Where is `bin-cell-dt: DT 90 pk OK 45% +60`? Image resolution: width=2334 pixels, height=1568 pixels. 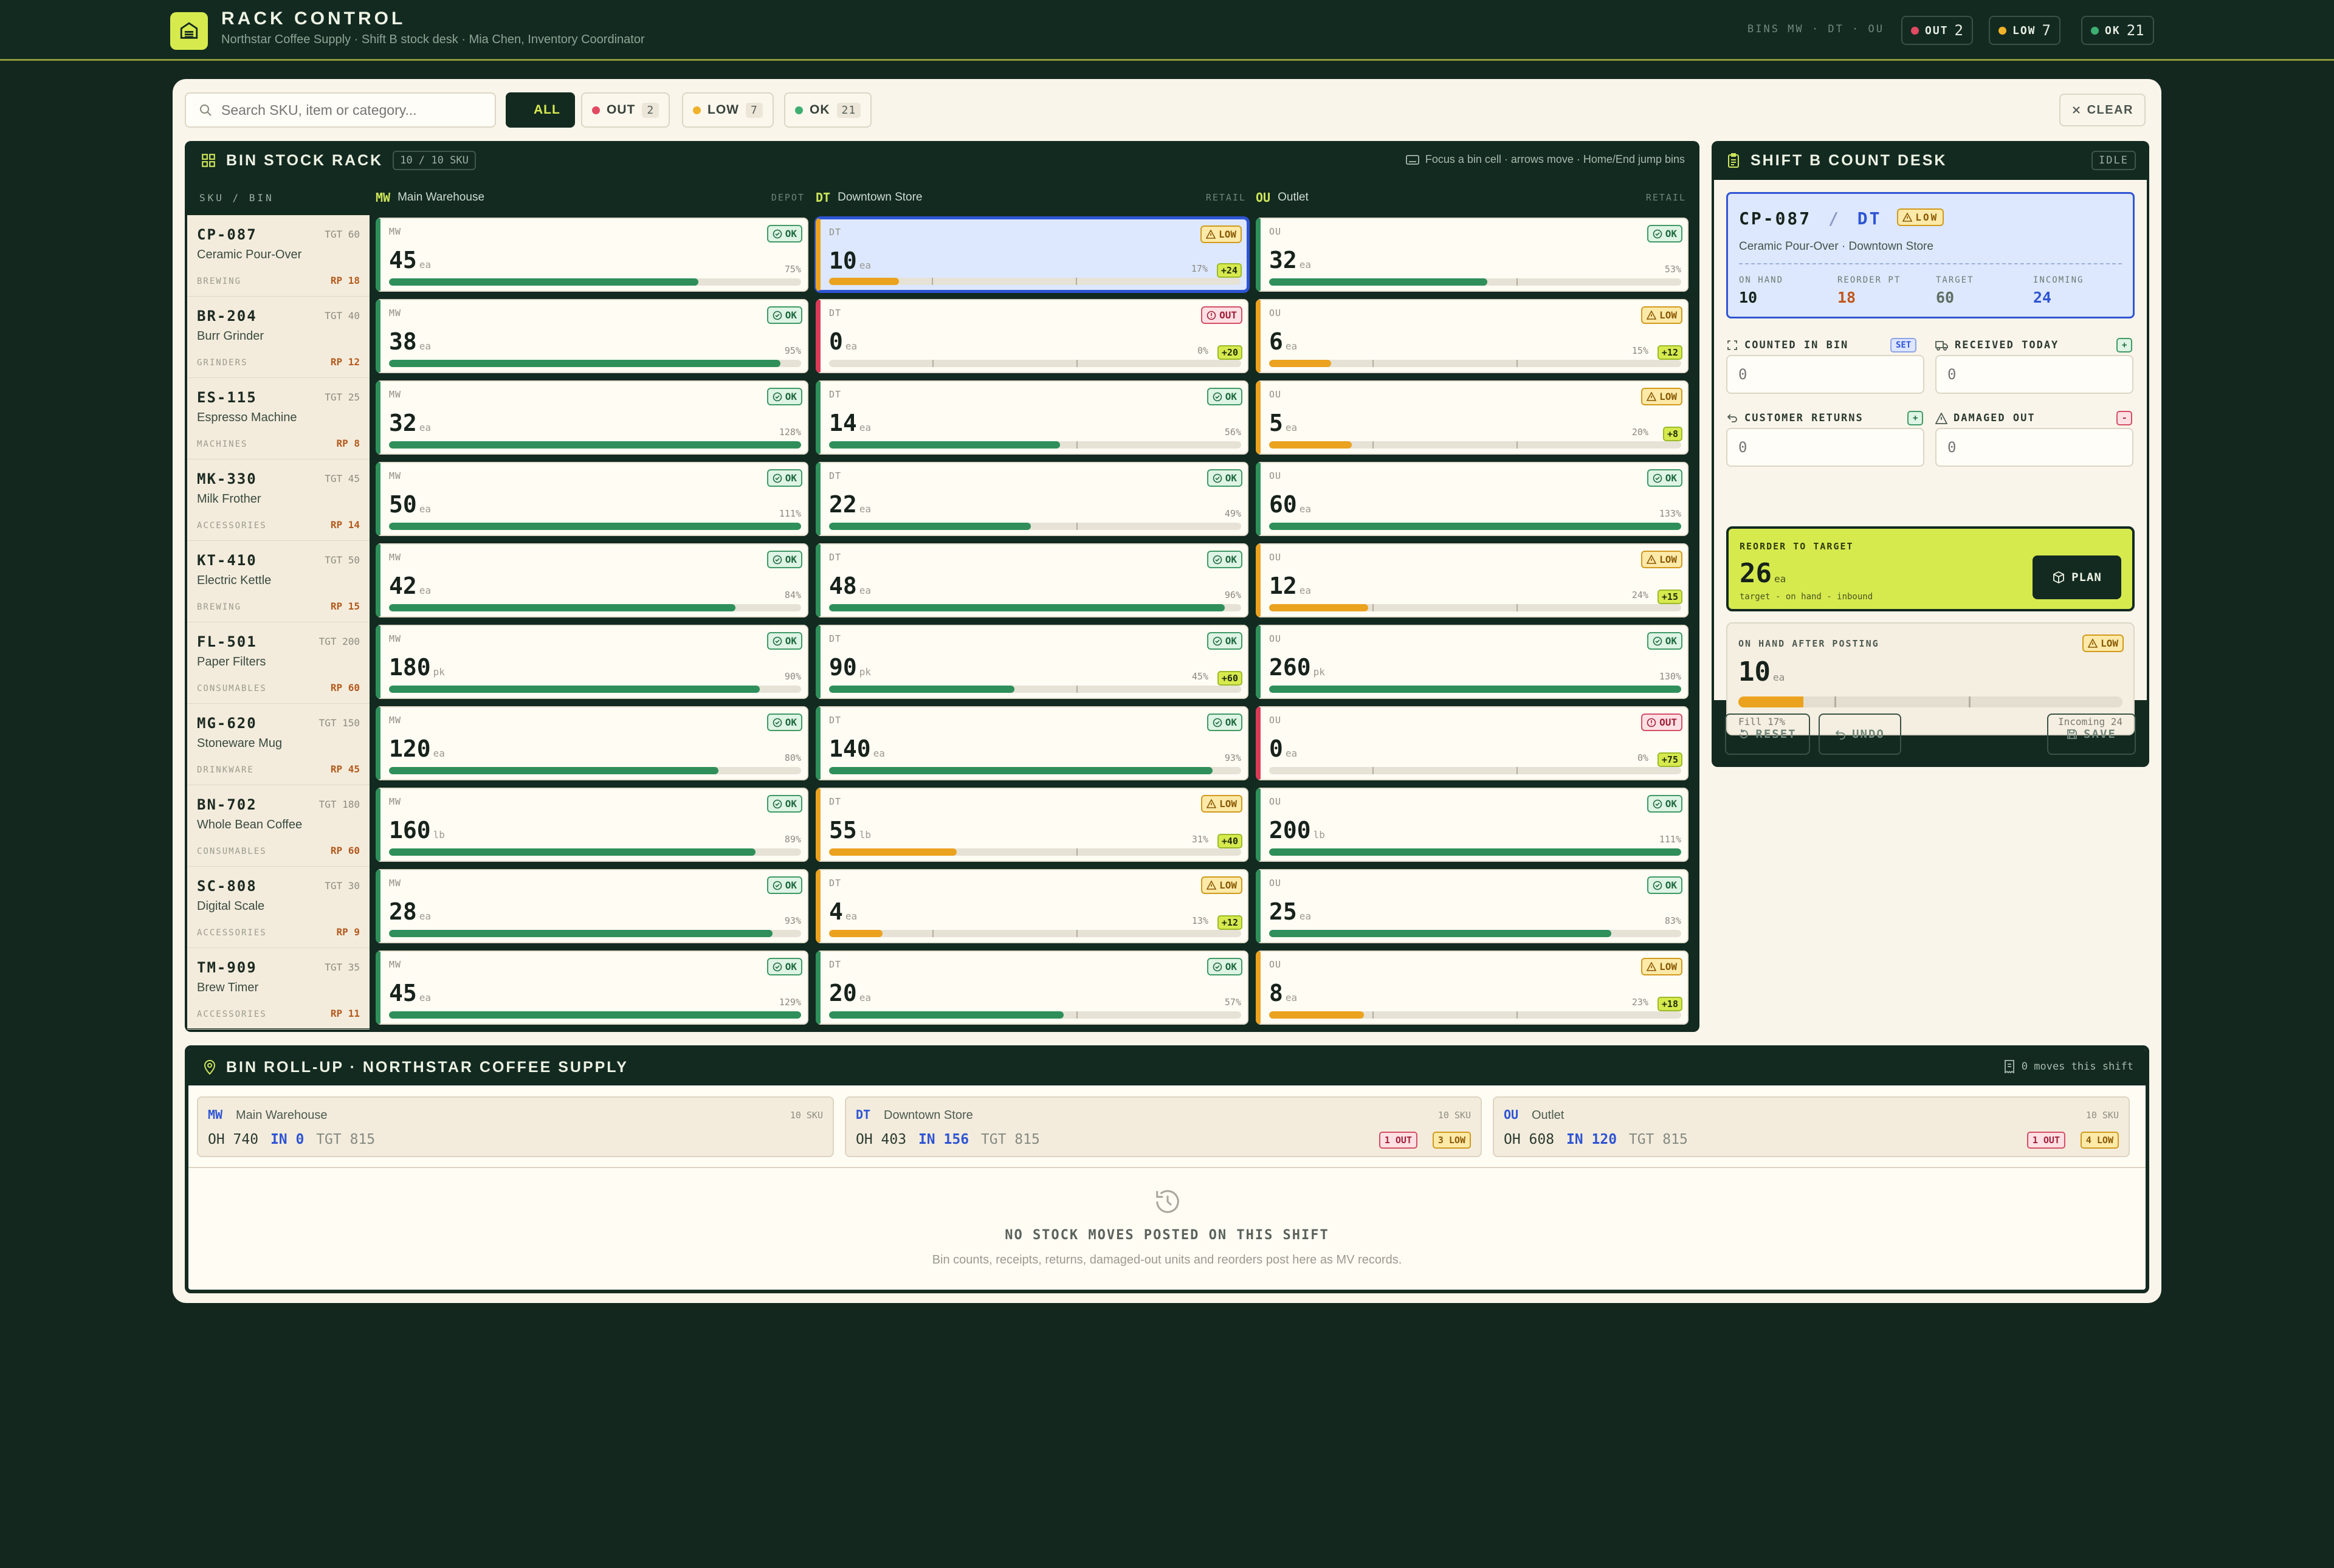
bin-cell-dt: DT 90 pk OK 45% +60 is located at coordinates (1032, 662).